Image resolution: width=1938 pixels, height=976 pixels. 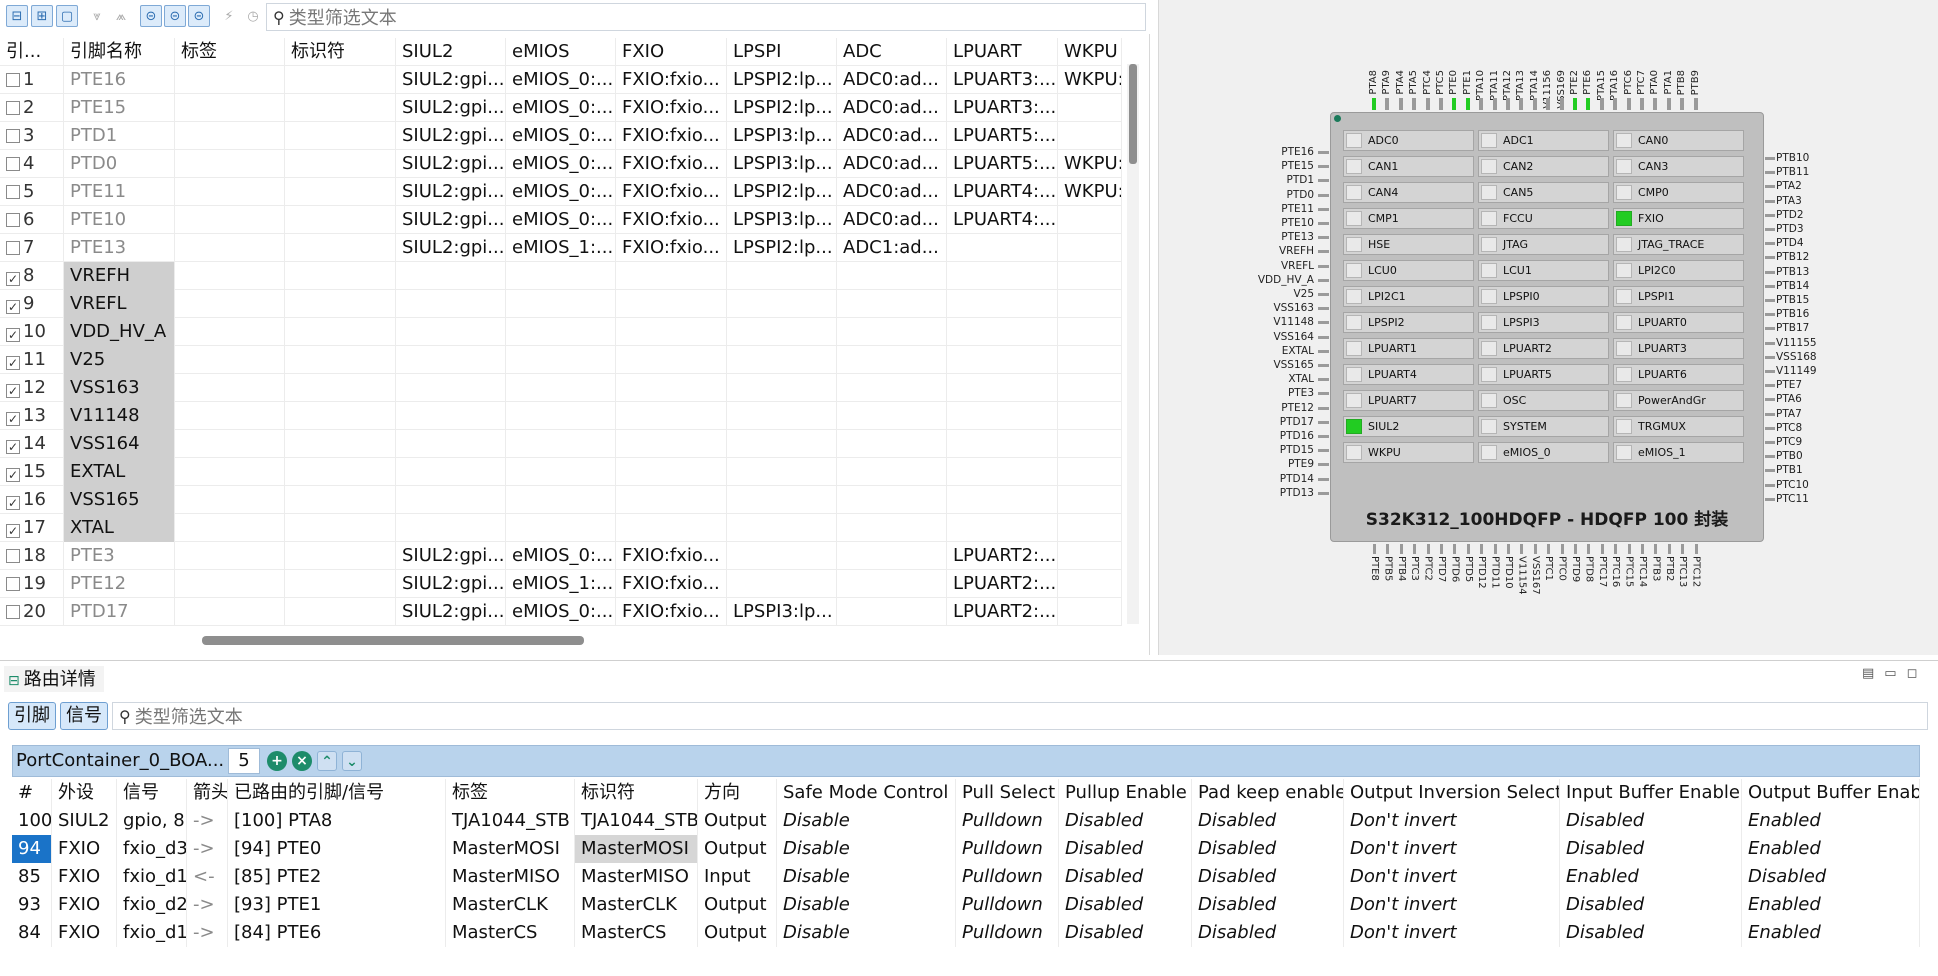 I want to click on pin-name-cell: V25, so click(x=119, y=360).